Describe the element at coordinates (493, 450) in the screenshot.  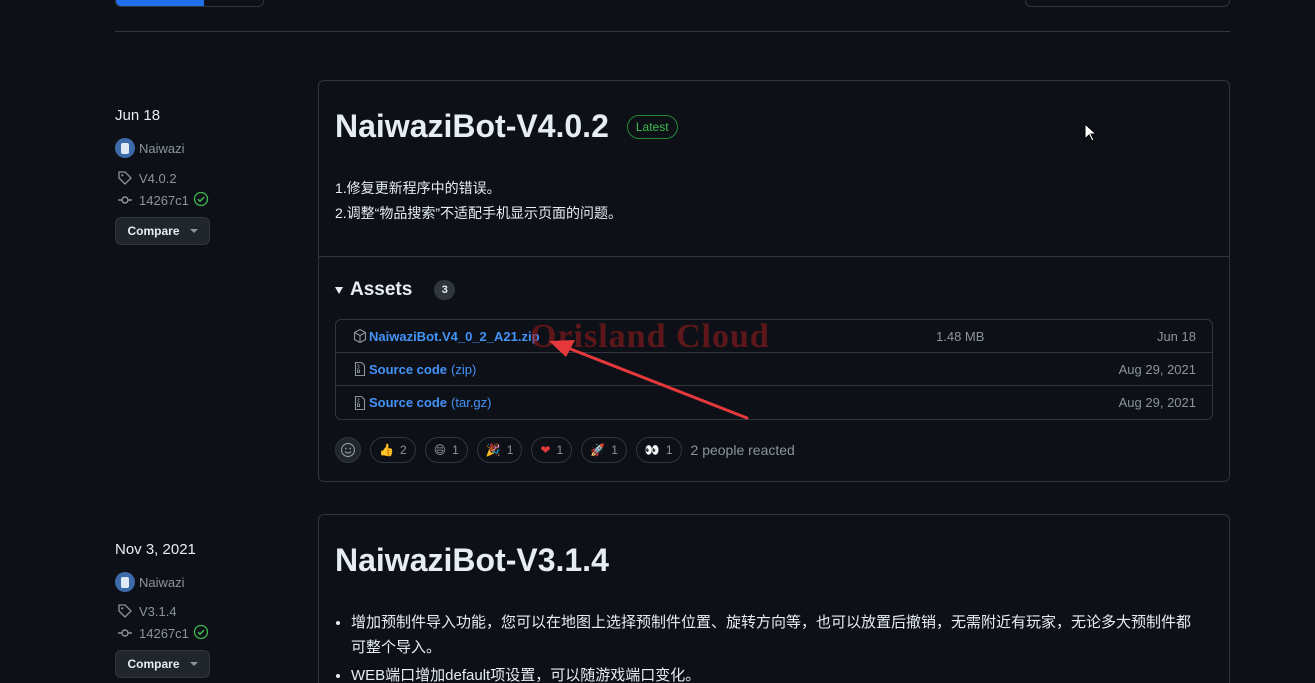
I see `hooray-emoji: 🎉` at that location.